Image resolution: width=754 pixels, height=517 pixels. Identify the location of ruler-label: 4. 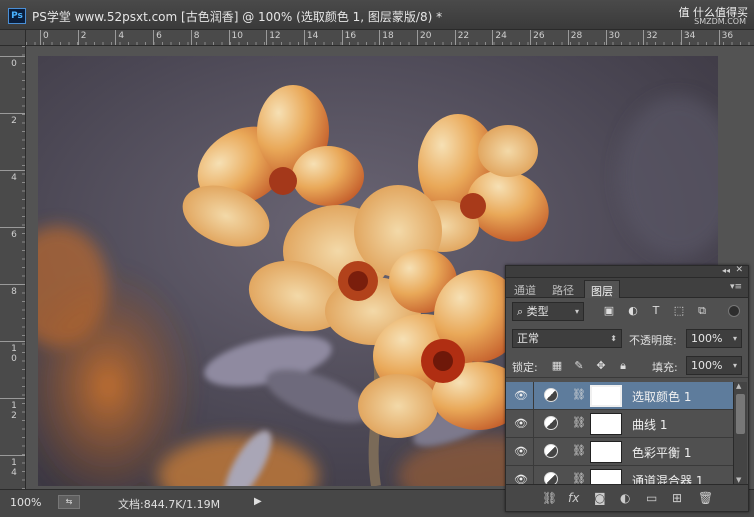
(121, 36).